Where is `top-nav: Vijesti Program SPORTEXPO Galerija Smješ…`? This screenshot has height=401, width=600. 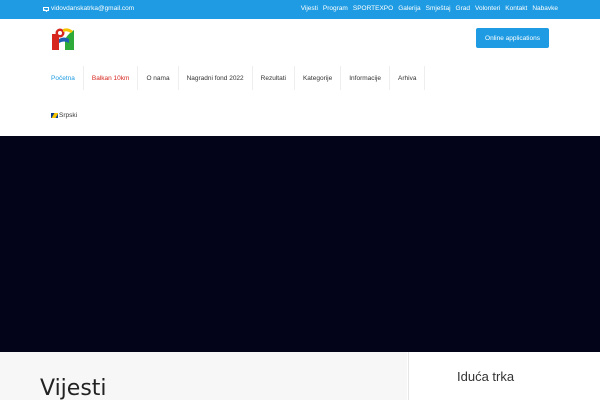
top-nav: Vijesti Program SPORTEXPO Galerija Smješ… is located at coordinates (429, 8).